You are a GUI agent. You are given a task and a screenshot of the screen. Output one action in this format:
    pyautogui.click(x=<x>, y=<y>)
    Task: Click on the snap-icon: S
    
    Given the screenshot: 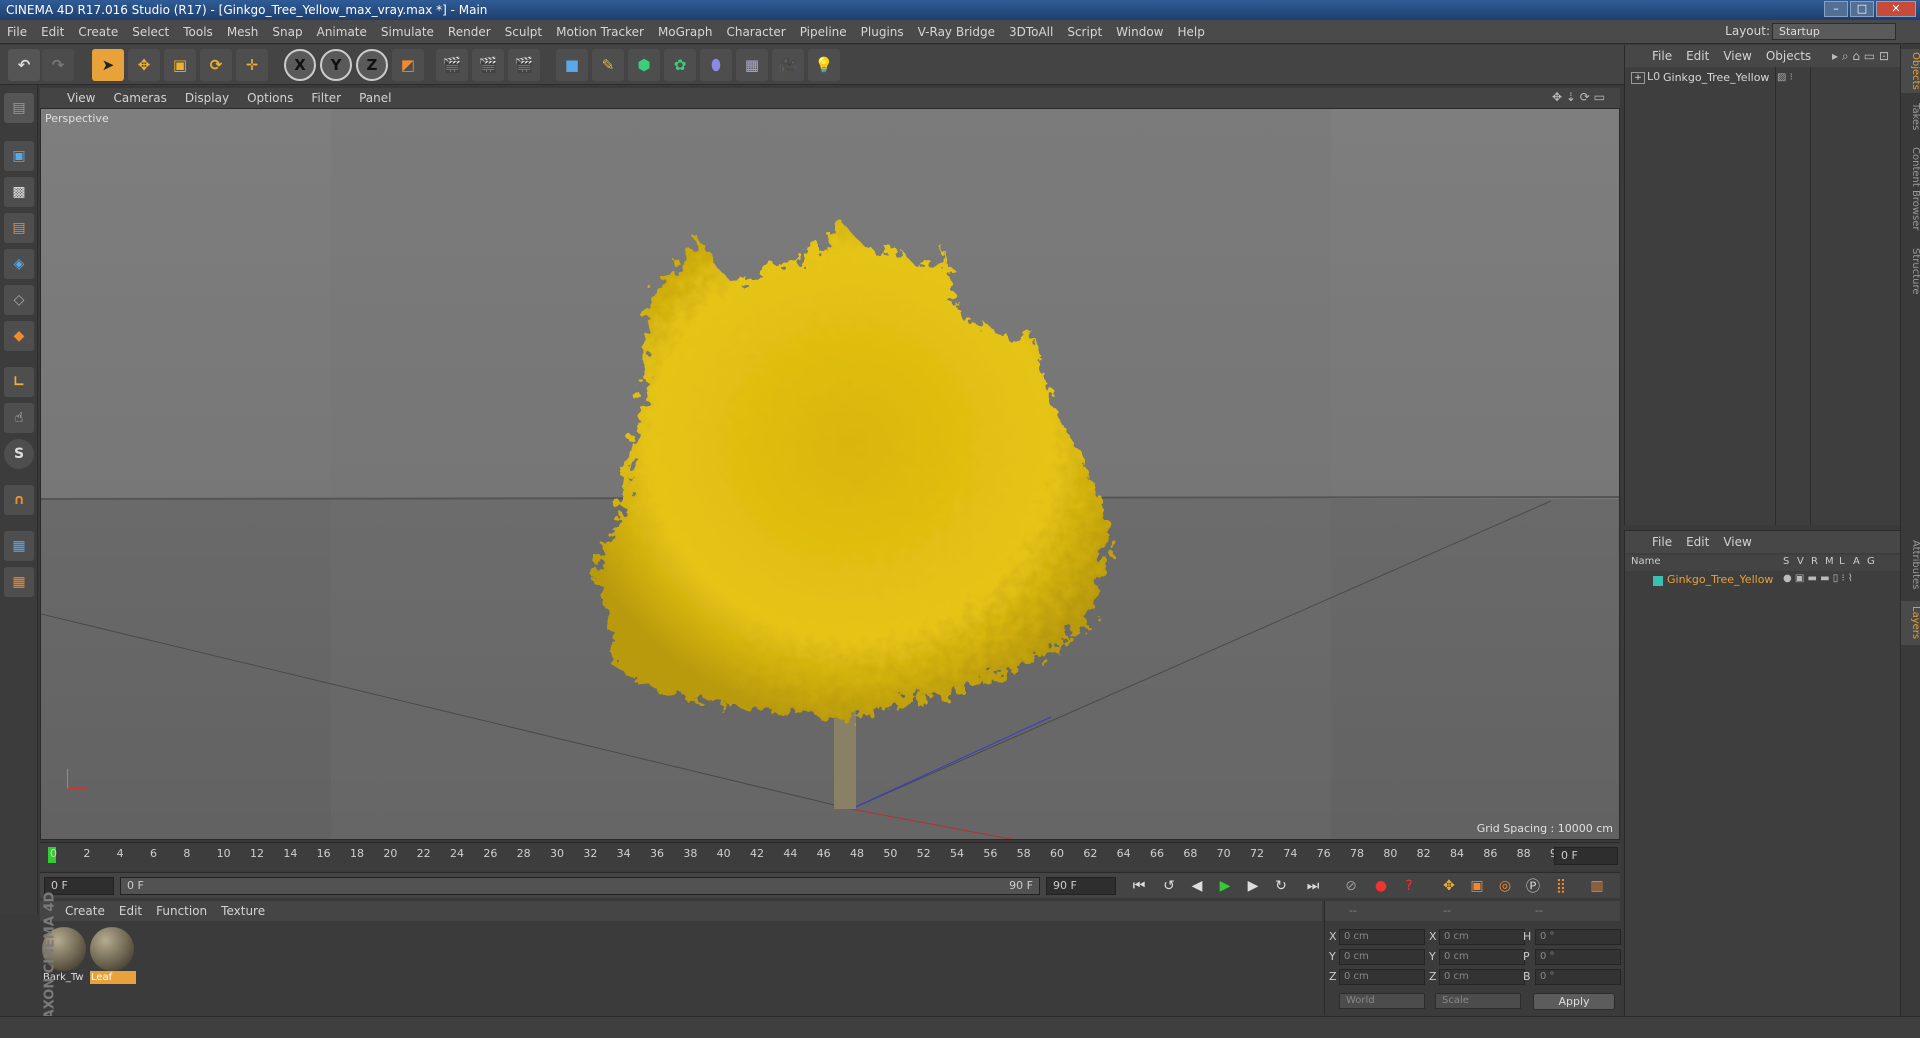 What is the action you would take?
    pyautogui.click(x=19, y=454)
    